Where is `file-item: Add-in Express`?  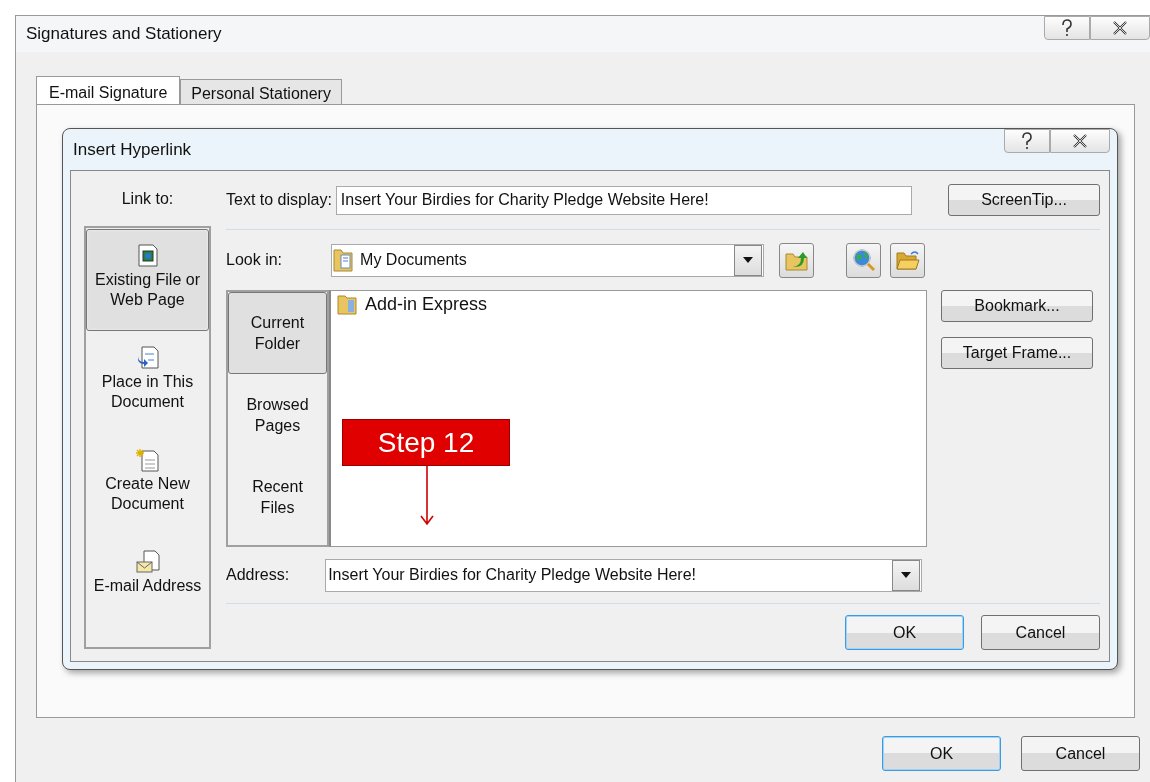 file-item: Add-in Express is located at coordinates (426, 304).